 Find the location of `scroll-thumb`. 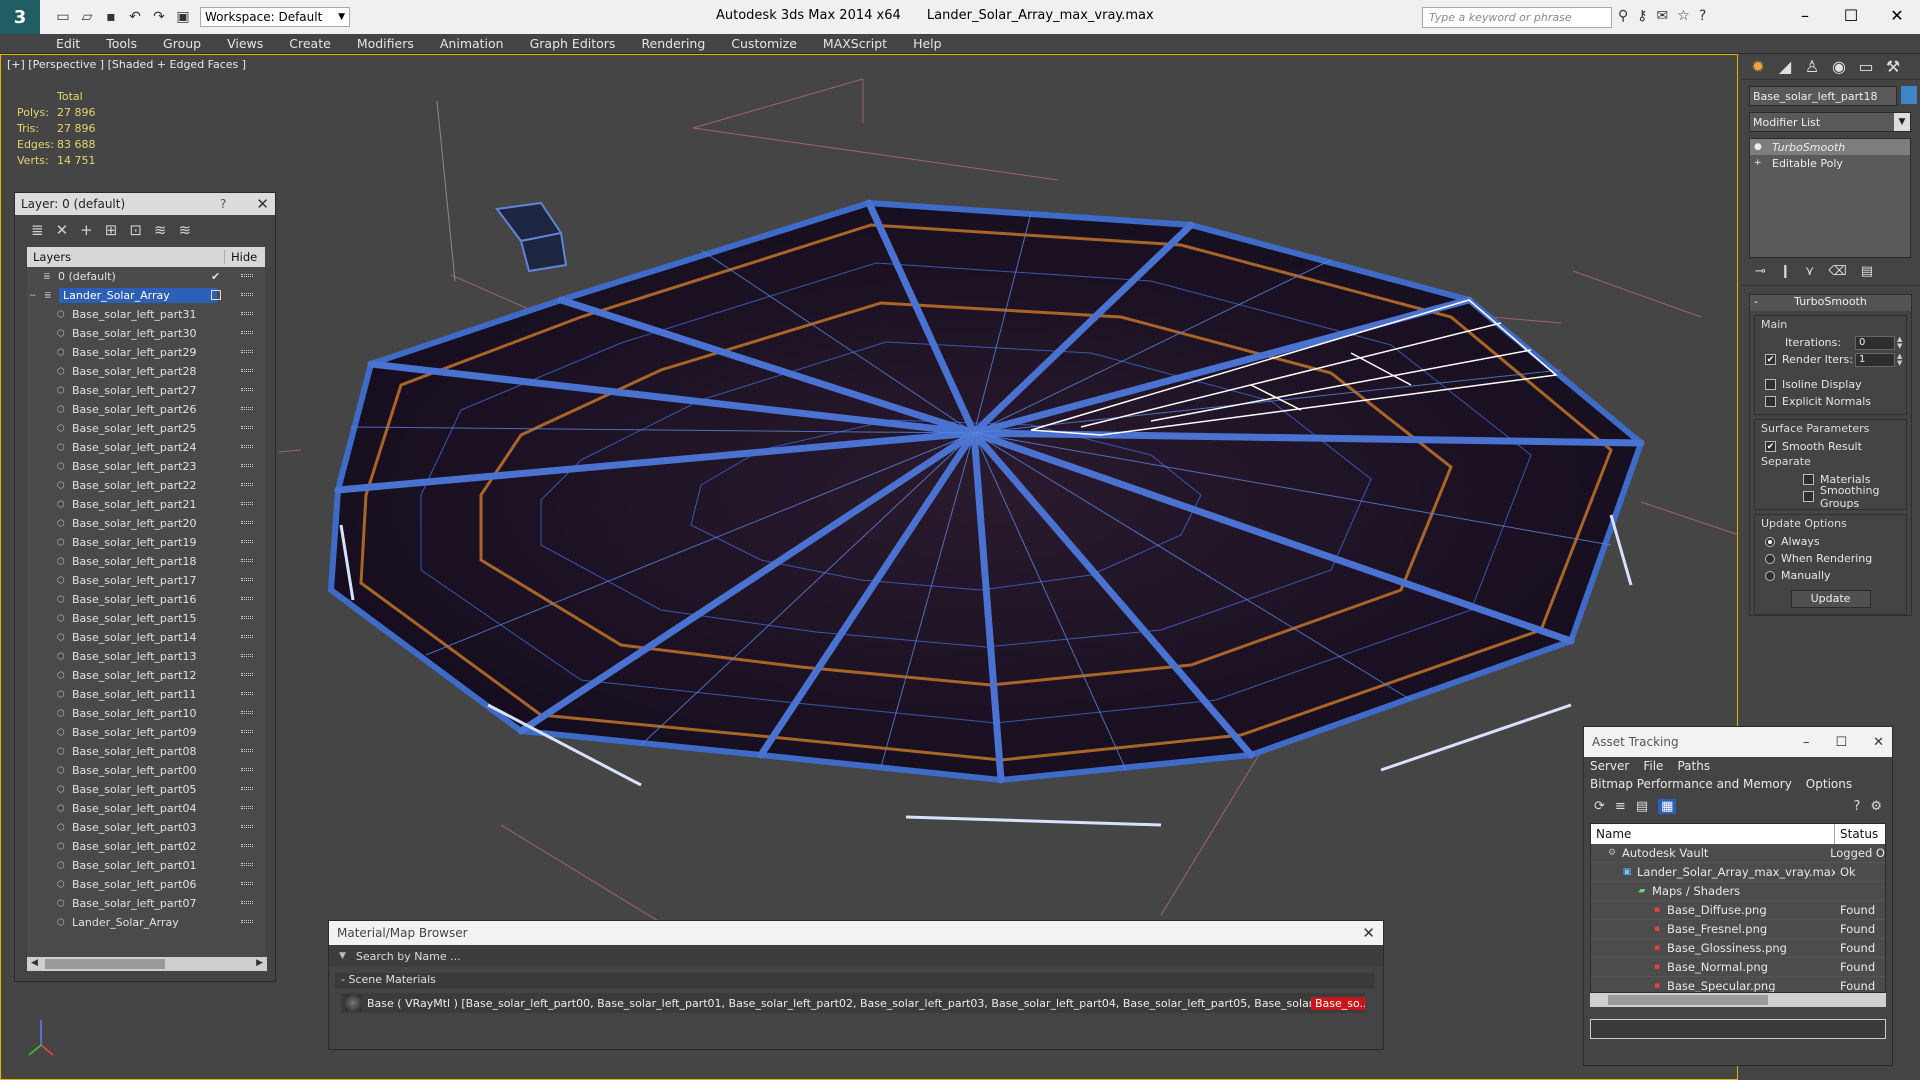

scroll-thumb is located at coordinates (1688, 1000).